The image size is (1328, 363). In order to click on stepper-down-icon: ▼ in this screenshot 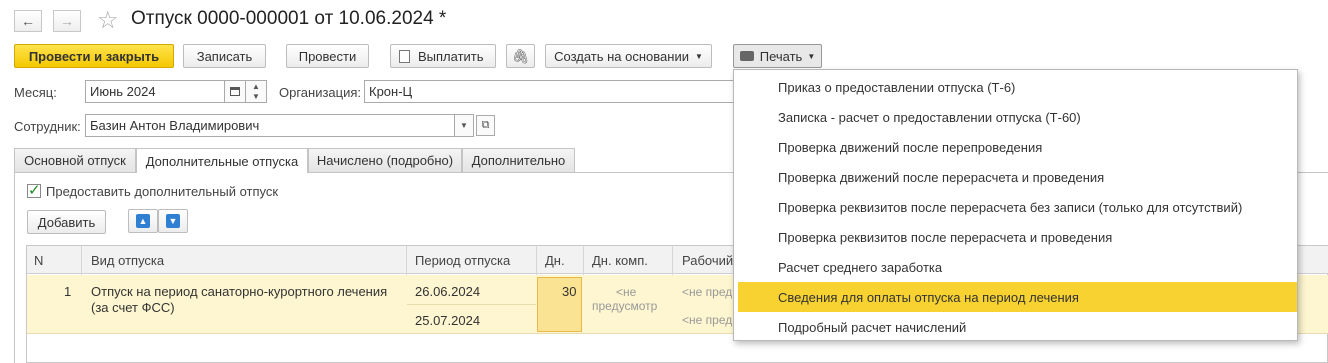, I will do `click(256, 96)`.